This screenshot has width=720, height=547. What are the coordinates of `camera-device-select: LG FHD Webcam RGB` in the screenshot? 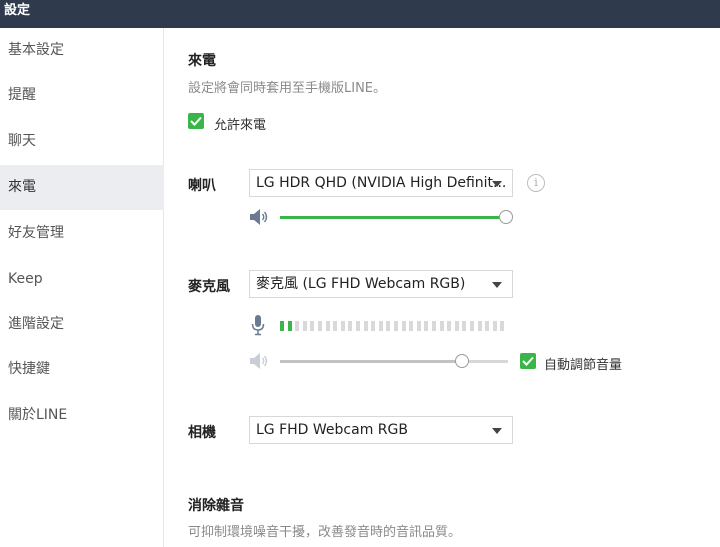 It's located at (381, 430).